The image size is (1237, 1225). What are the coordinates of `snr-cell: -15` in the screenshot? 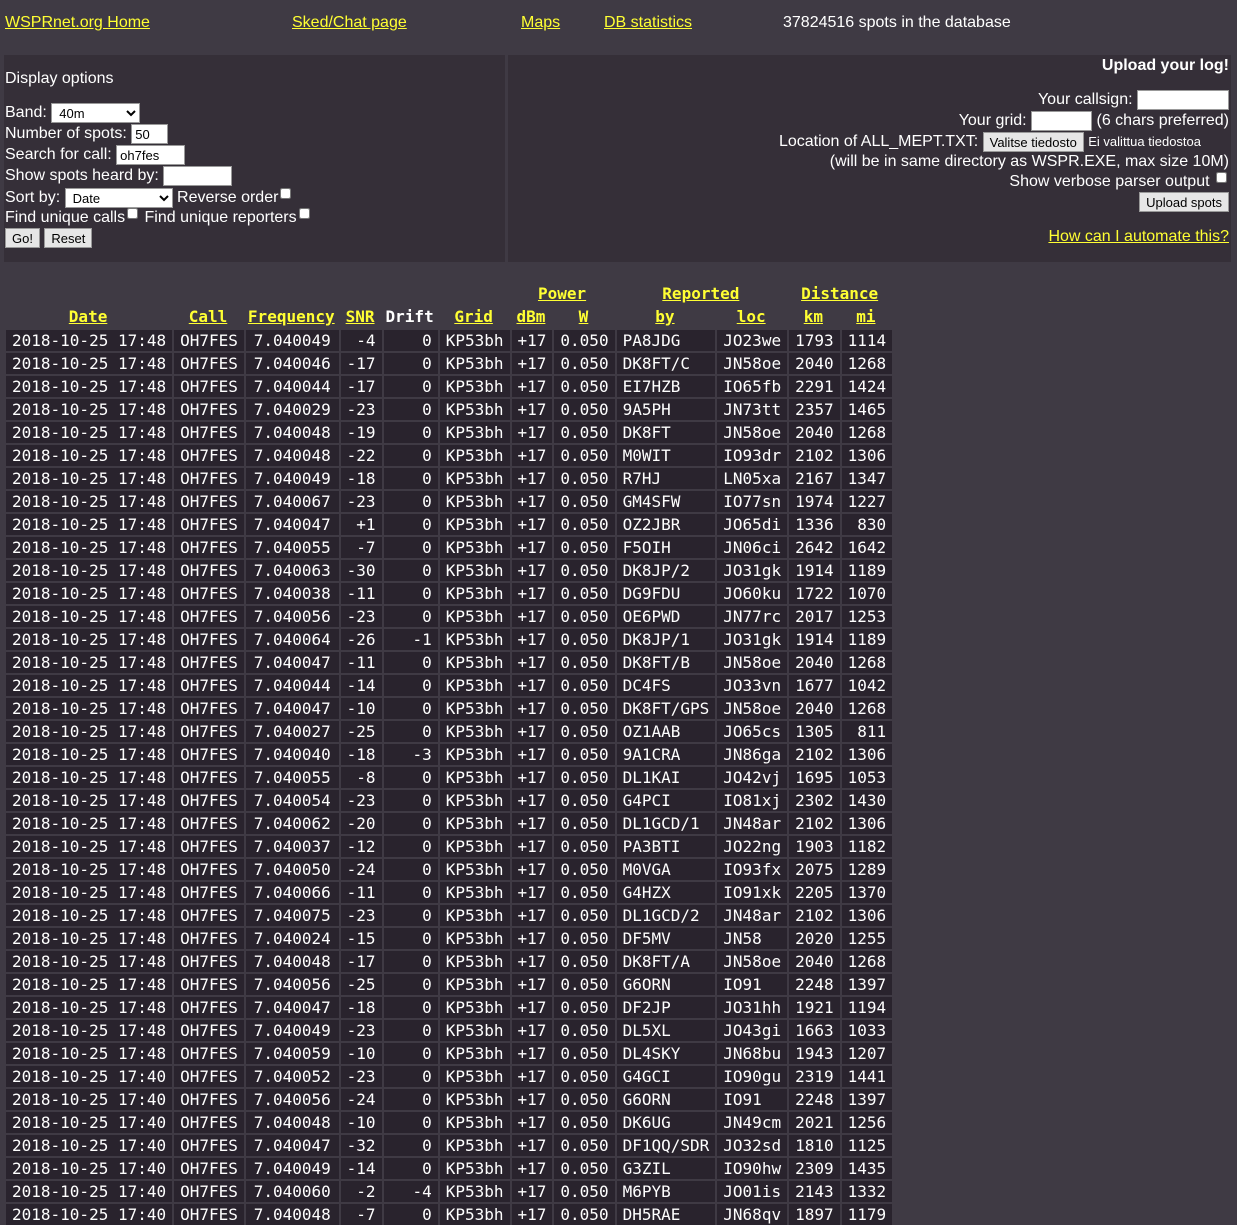 It's located at (360, 937).